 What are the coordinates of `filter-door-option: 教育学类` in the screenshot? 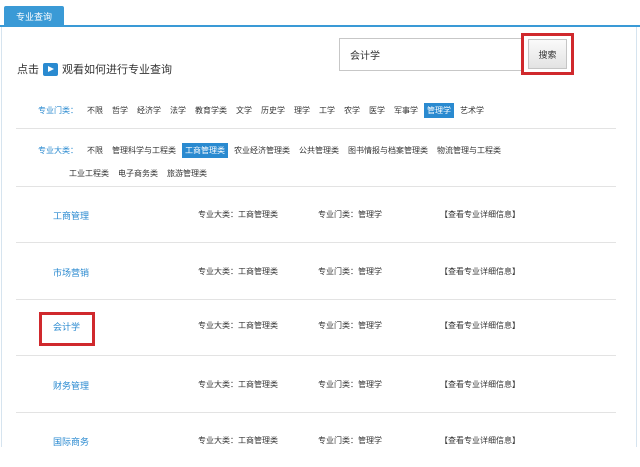 It's located at (211, 110).